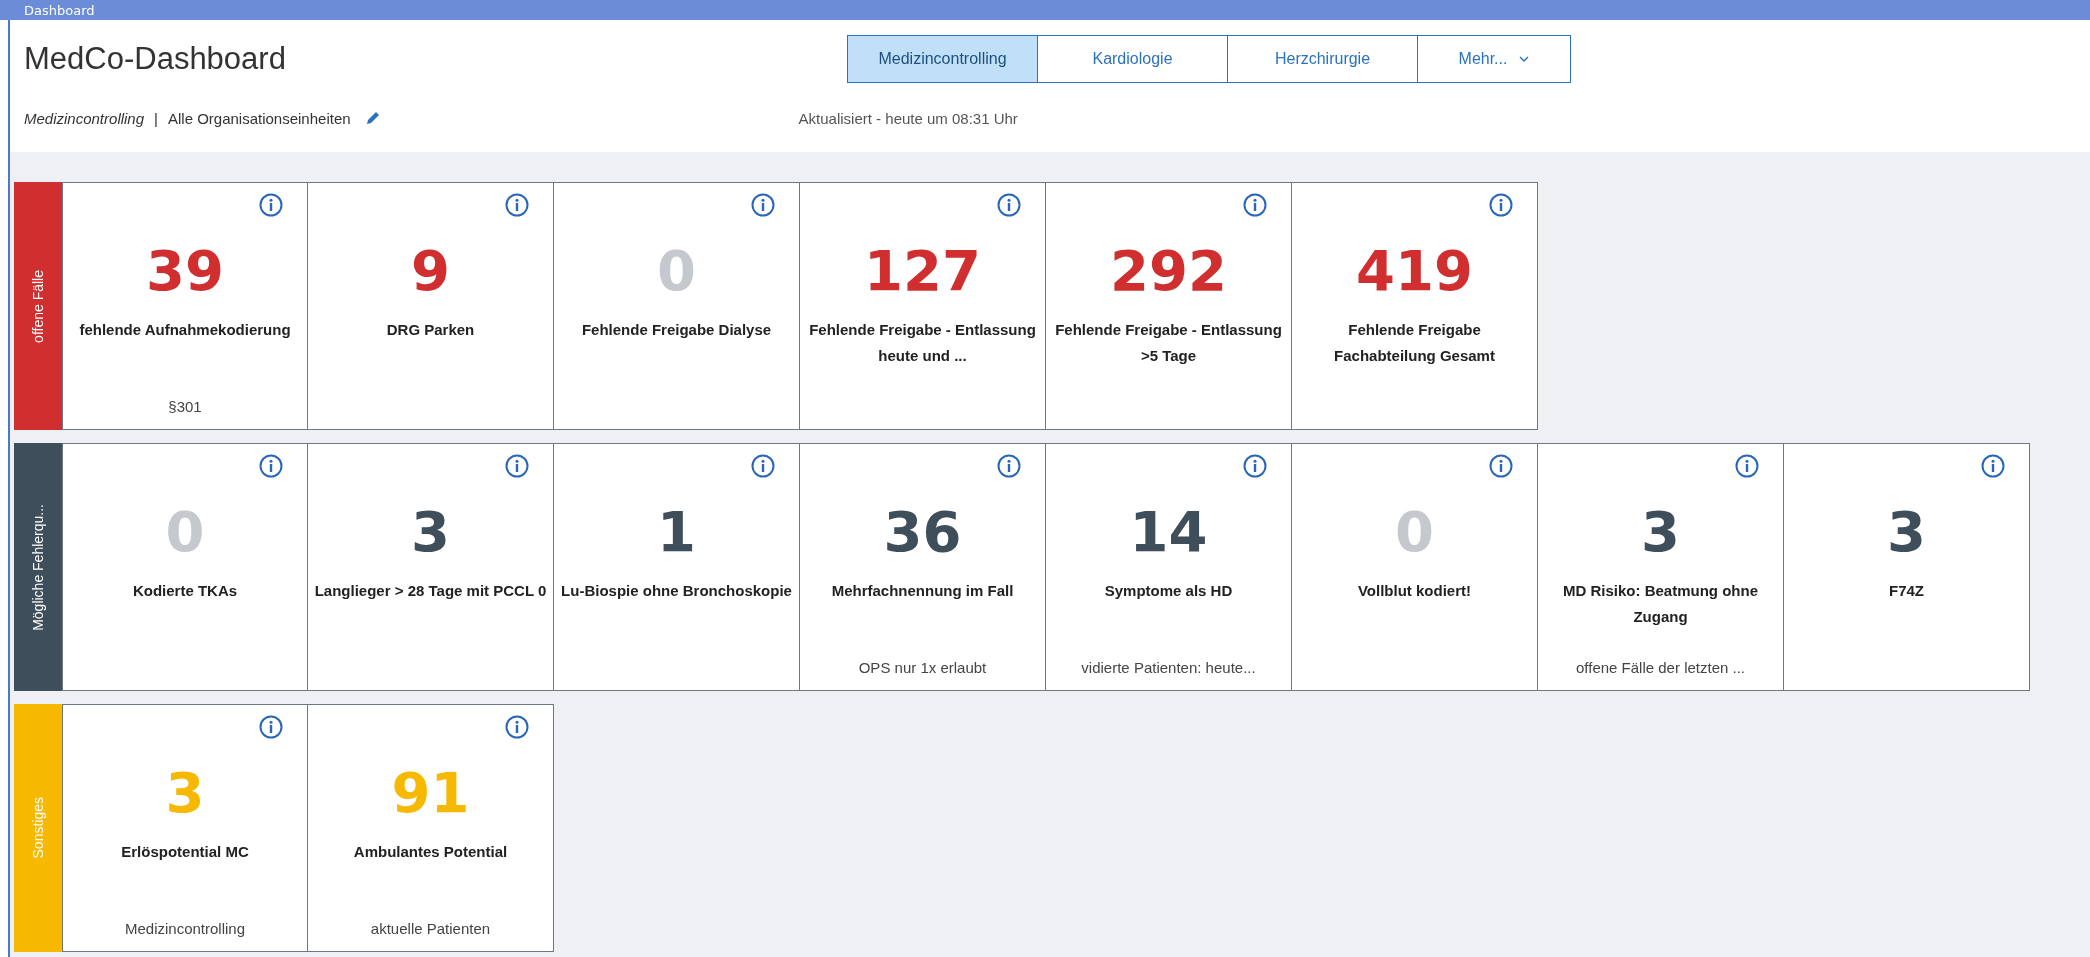 Image resolution: width=2090 pixels, height=957 pixels. What do you see at coordinates (1906, 591) in the screenshot?
I see `kpi-label: F74Z` at bounding box center [1906, 591].